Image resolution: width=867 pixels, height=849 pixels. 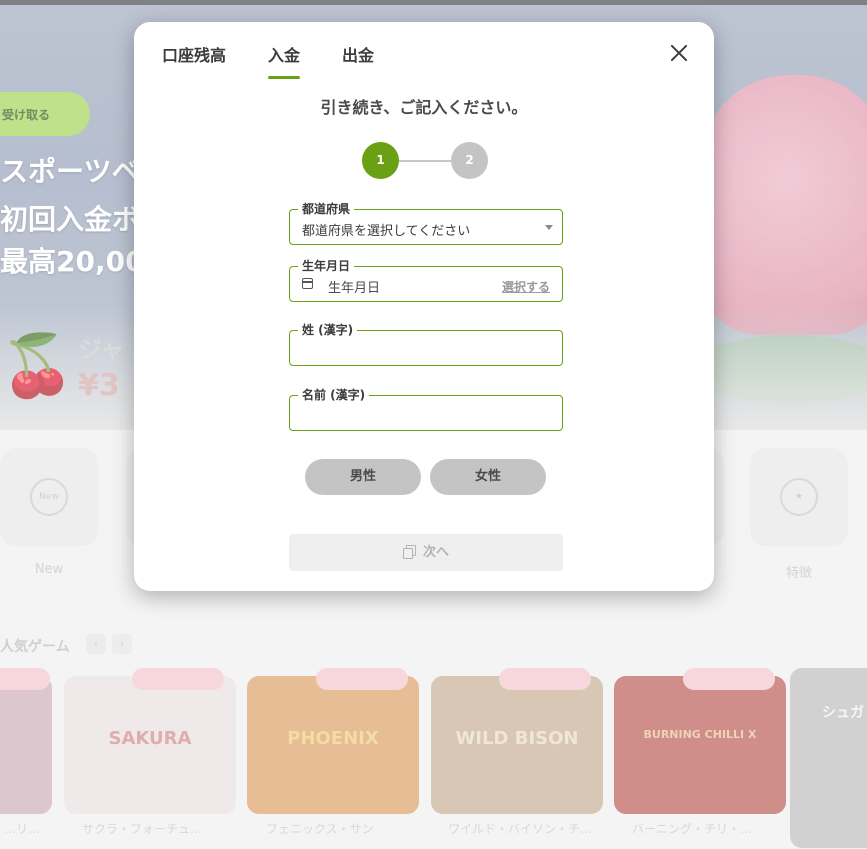 I want to click on gender-male-button: 男性, so click(x=363, y=477).